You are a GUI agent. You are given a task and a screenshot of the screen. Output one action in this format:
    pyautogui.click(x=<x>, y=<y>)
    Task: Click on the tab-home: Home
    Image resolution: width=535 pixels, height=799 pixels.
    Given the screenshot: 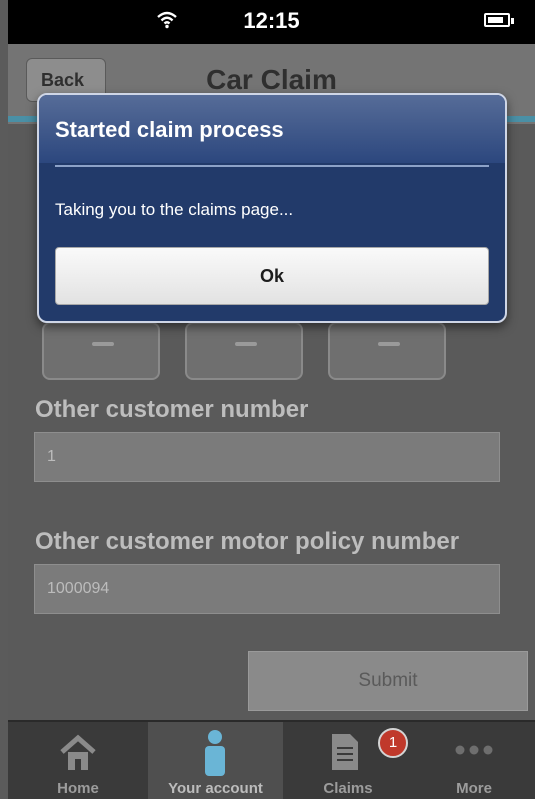 What is the action you would take?
    pyautogui.click(x=78, y=760)
    